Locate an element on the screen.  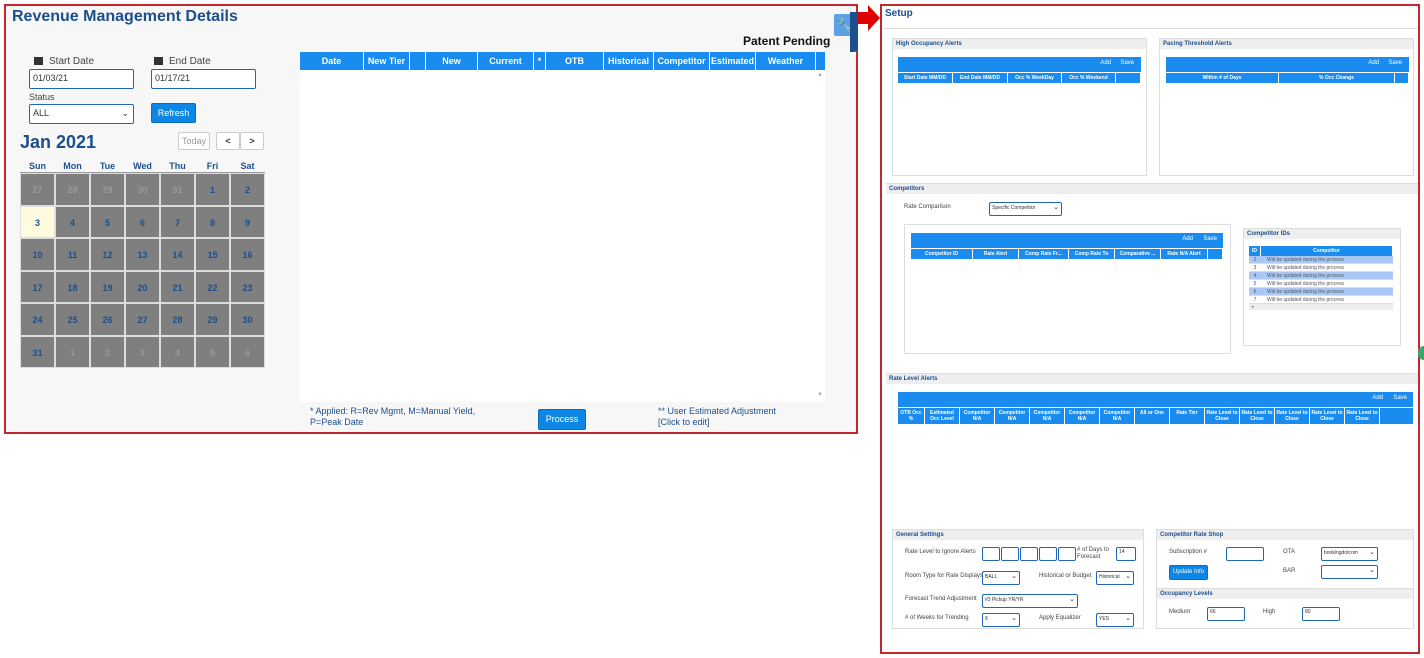
grid-column-header: Weather is located at coordinates (786, 61).